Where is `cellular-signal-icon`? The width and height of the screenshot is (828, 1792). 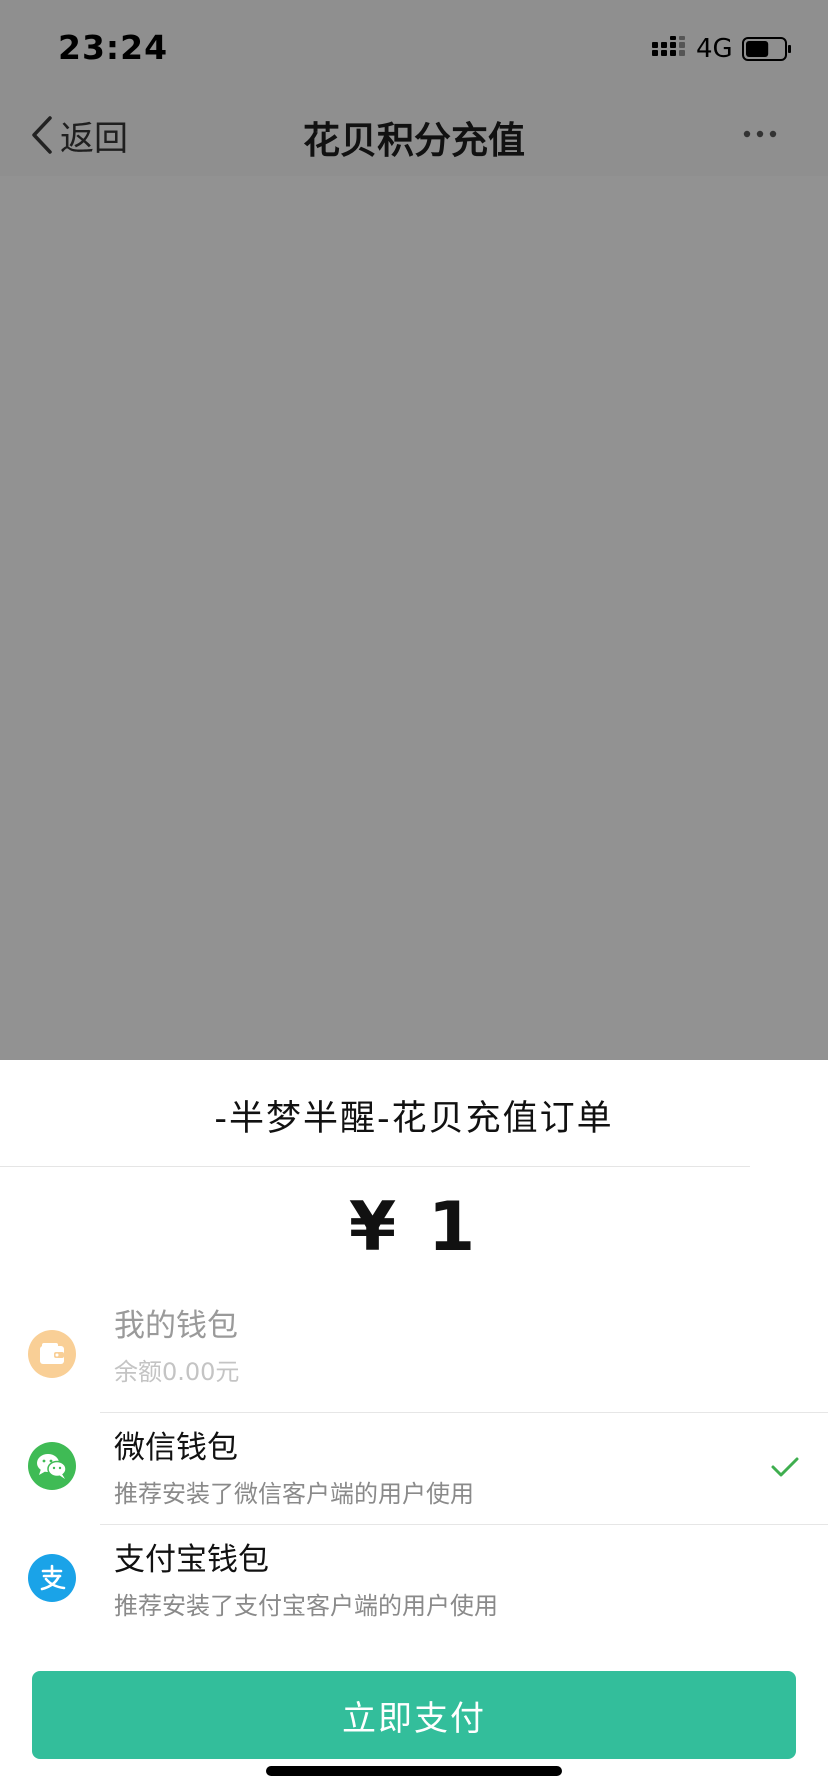 cellular-signal-icon is located at coordinates (668, 46).